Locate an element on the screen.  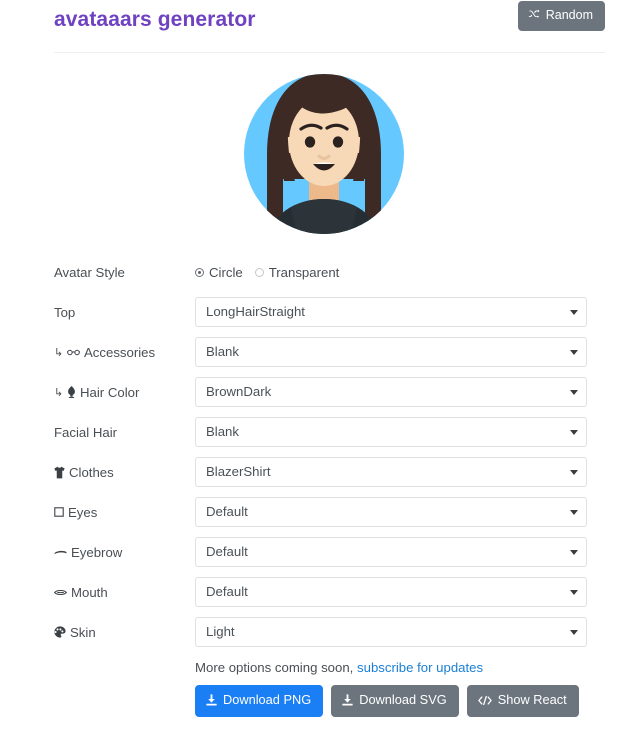
eye-square-icon is located at coordinates (59, 512).